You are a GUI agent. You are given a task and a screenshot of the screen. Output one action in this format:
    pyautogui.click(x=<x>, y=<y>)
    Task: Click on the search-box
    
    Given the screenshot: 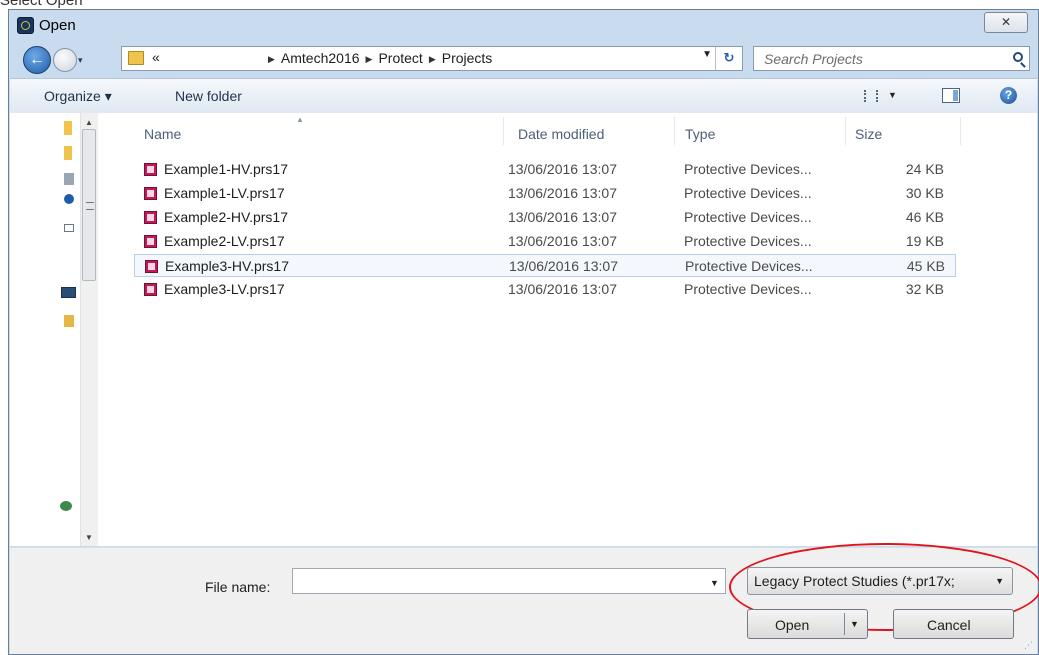 What is the action you would take?
    pyautogui.click(x=891, y=58)
    